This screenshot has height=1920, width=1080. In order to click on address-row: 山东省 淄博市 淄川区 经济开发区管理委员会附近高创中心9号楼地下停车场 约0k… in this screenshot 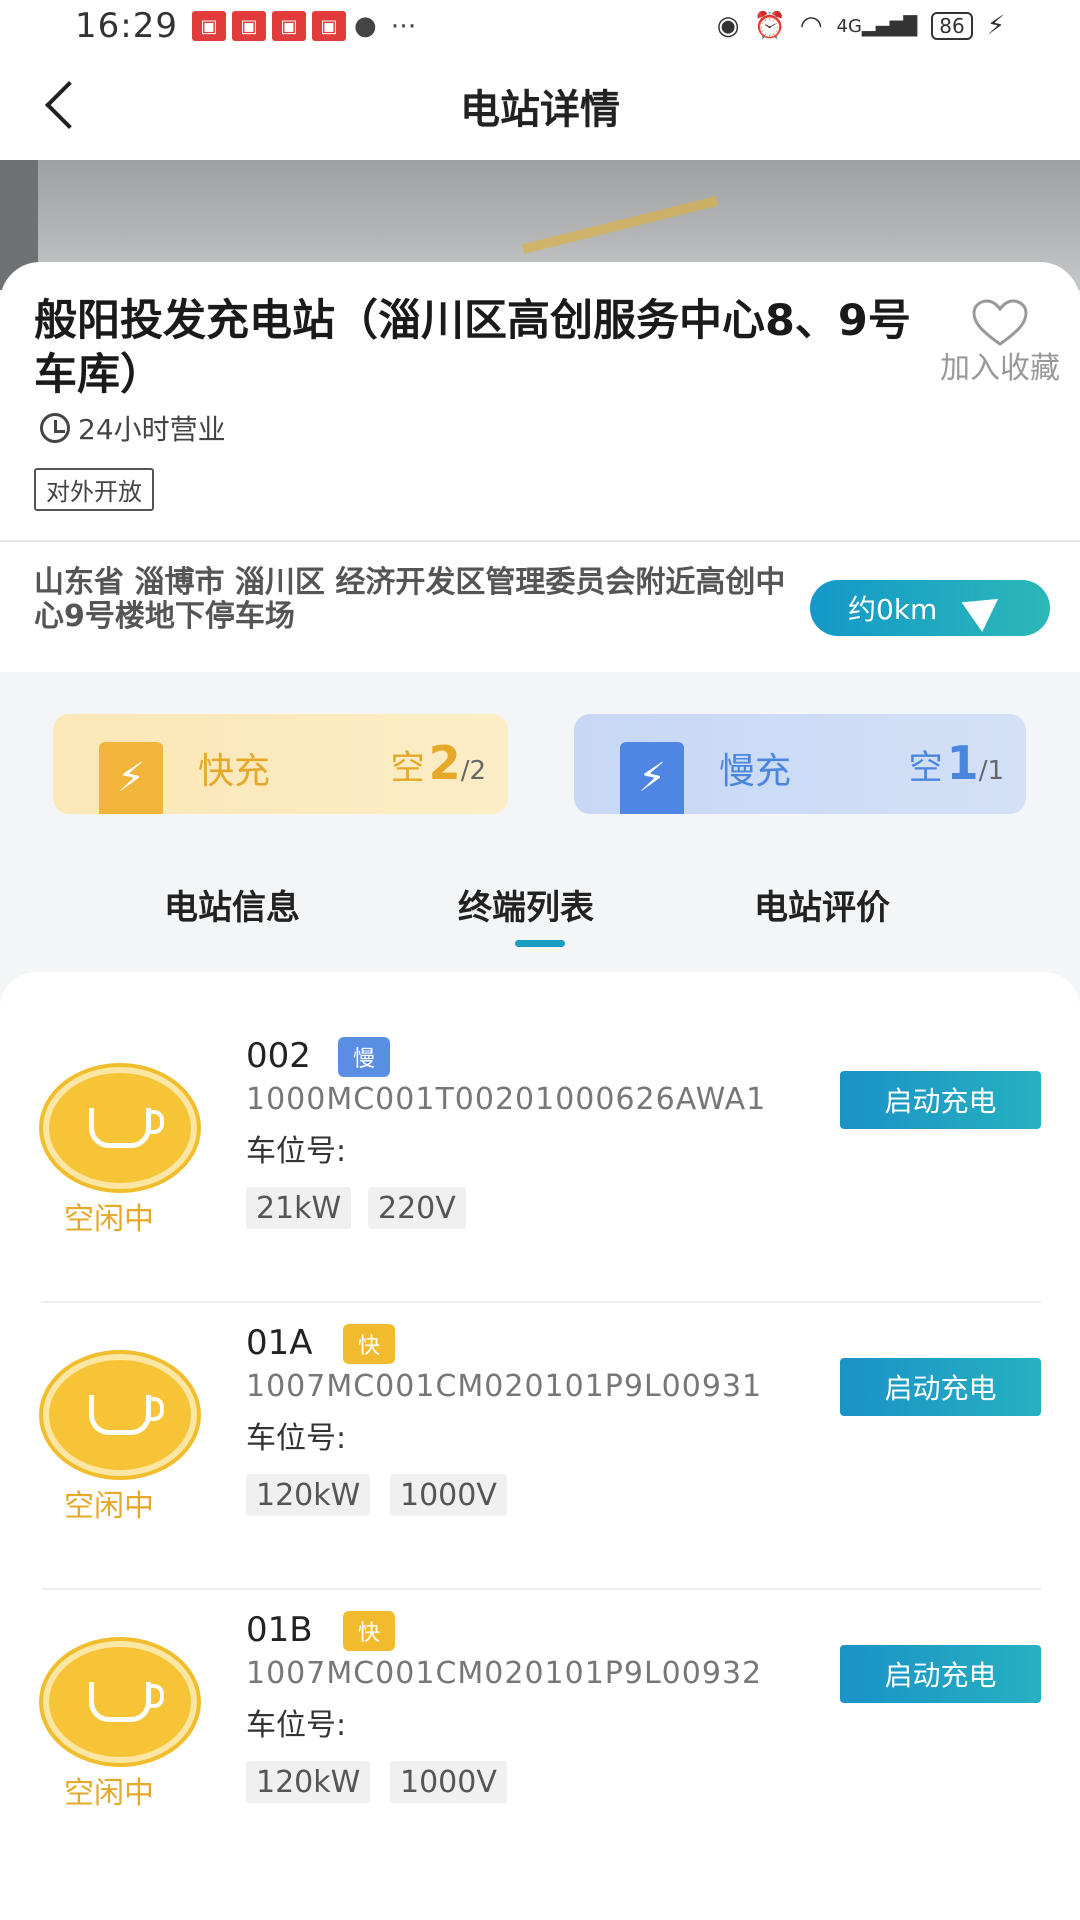, I will do `click(540, 607)`.